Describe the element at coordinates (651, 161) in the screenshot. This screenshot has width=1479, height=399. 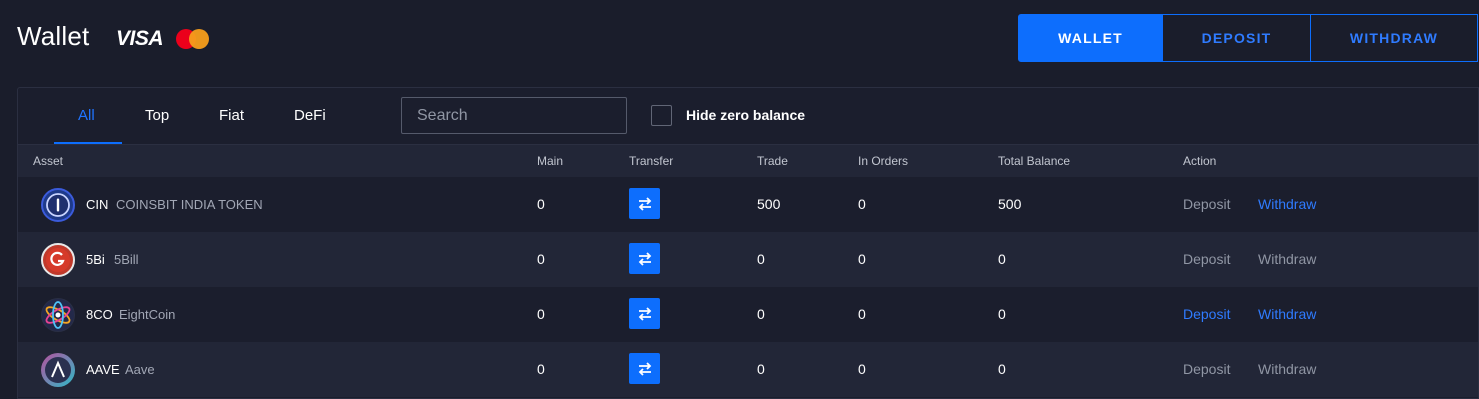
I see `column-transfer: Transfer` at that location.